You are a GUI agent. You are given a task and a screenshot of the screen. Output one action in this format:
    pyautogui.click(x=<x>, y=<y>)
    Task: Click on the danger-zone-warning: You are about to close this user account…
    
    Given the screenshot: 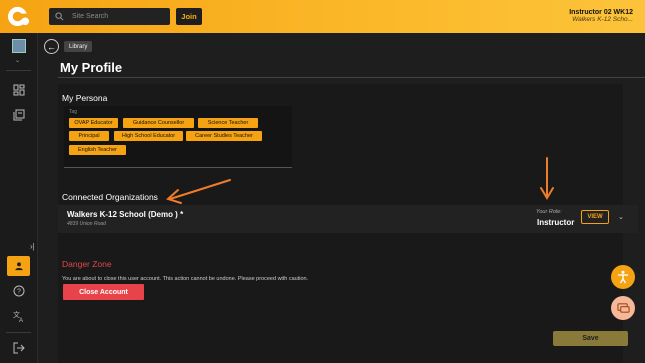 What is the action you would take?
    pyautogui.click(x=185, y=279)
    